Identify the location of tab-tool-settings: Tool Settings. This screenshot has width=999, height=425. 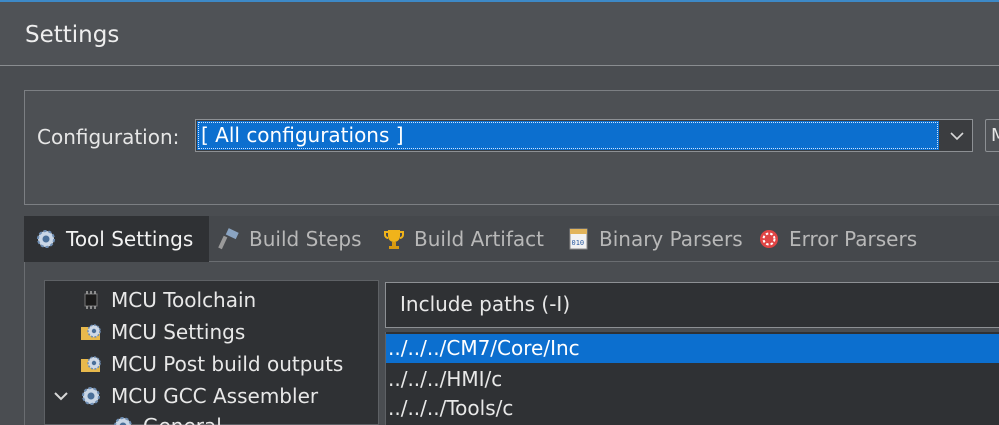
(116, 239).